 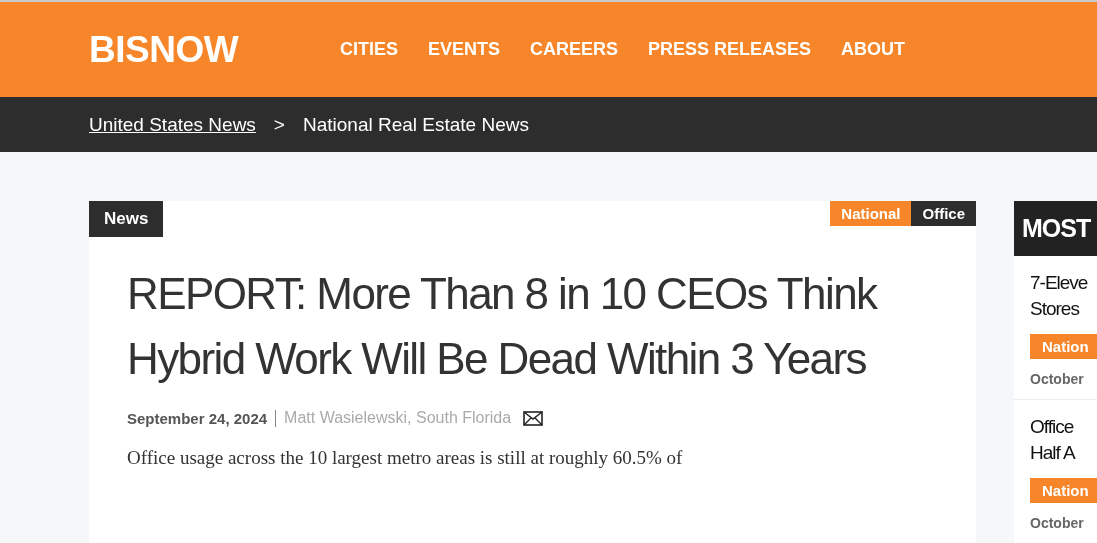 What do you see at coordinates (1063, 309) in the screenshot?
I see `story-title: Stores` at bounding box center [1063, 309].